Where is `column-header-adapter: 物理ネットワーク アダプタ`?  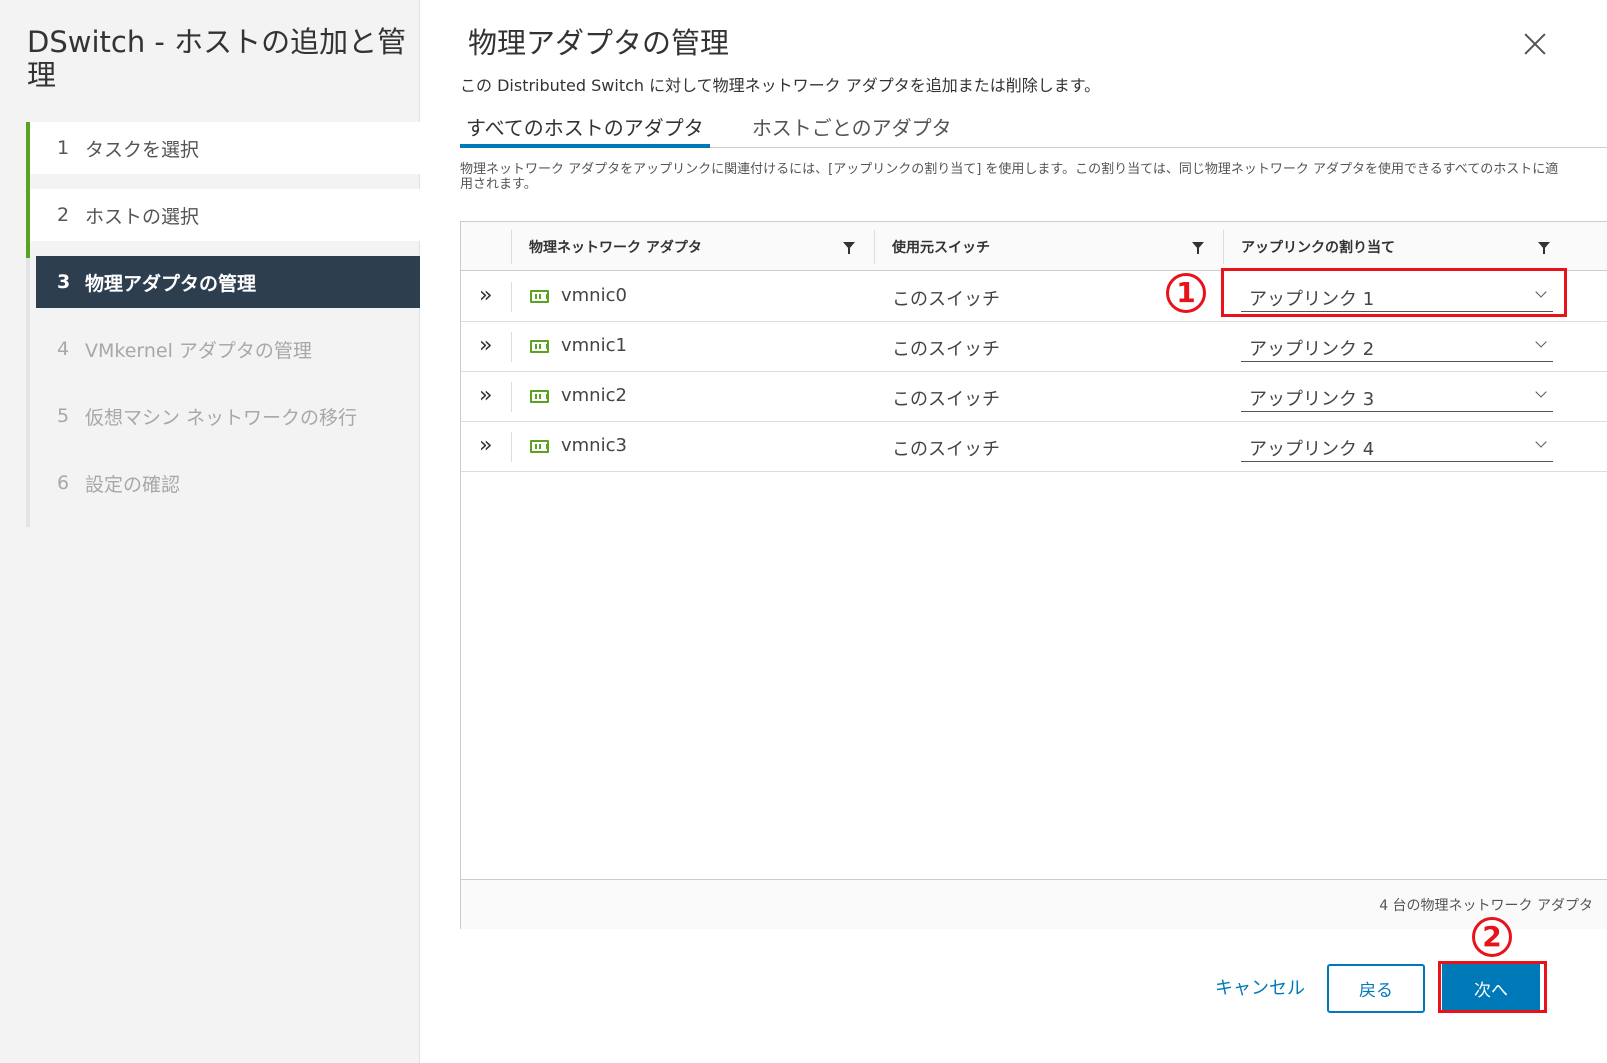 column-header-adapter: 物理ネットワーク アダプタ is located at coordinates (615, 246).